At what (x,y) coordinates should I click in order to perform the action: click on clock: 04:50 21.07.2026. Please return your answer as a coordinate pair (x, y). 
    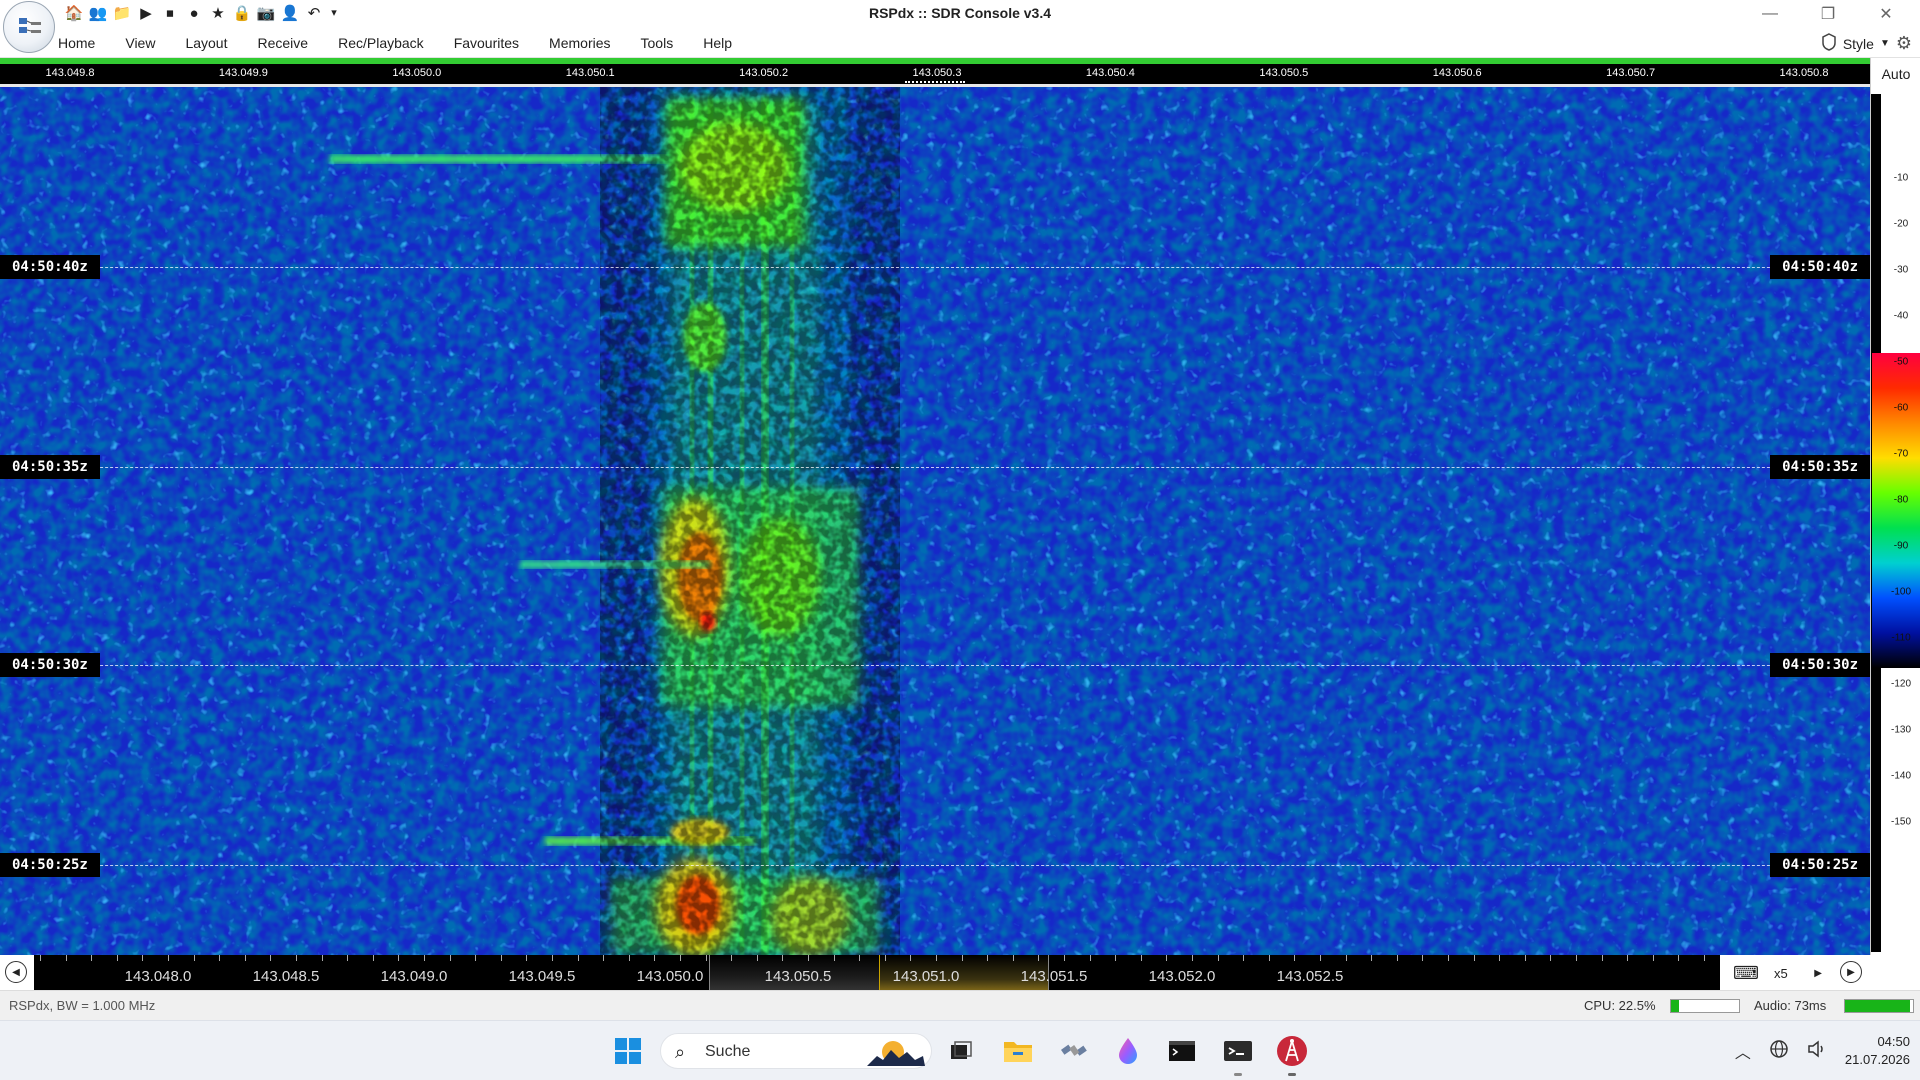
    Looking at the image, I should click on (1877, 1051).